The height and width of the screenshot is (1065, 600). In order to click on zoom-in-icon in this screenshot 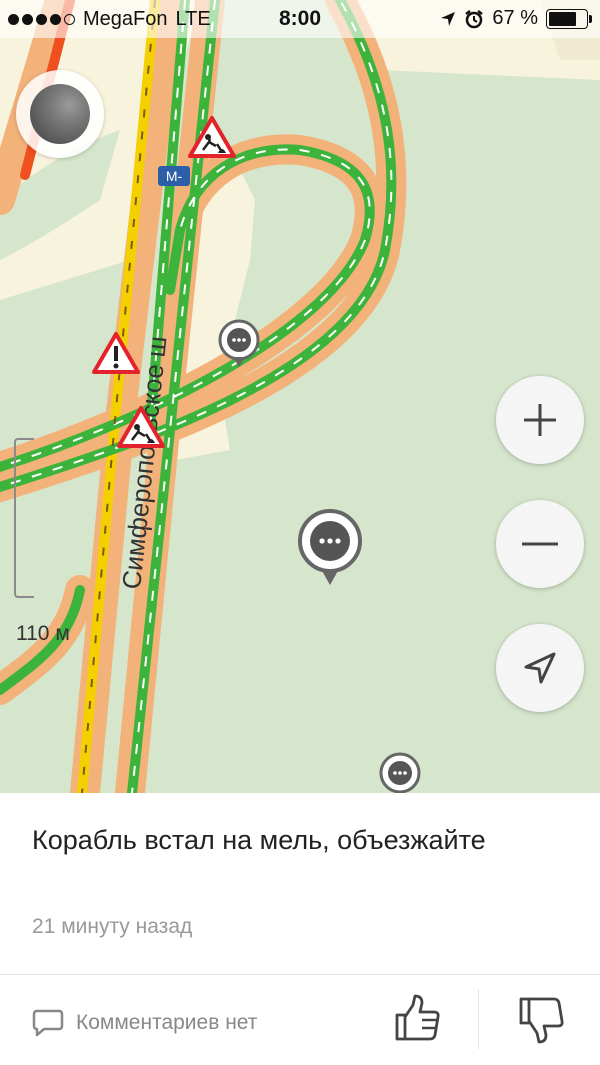, I will do `click(540, 420)`.